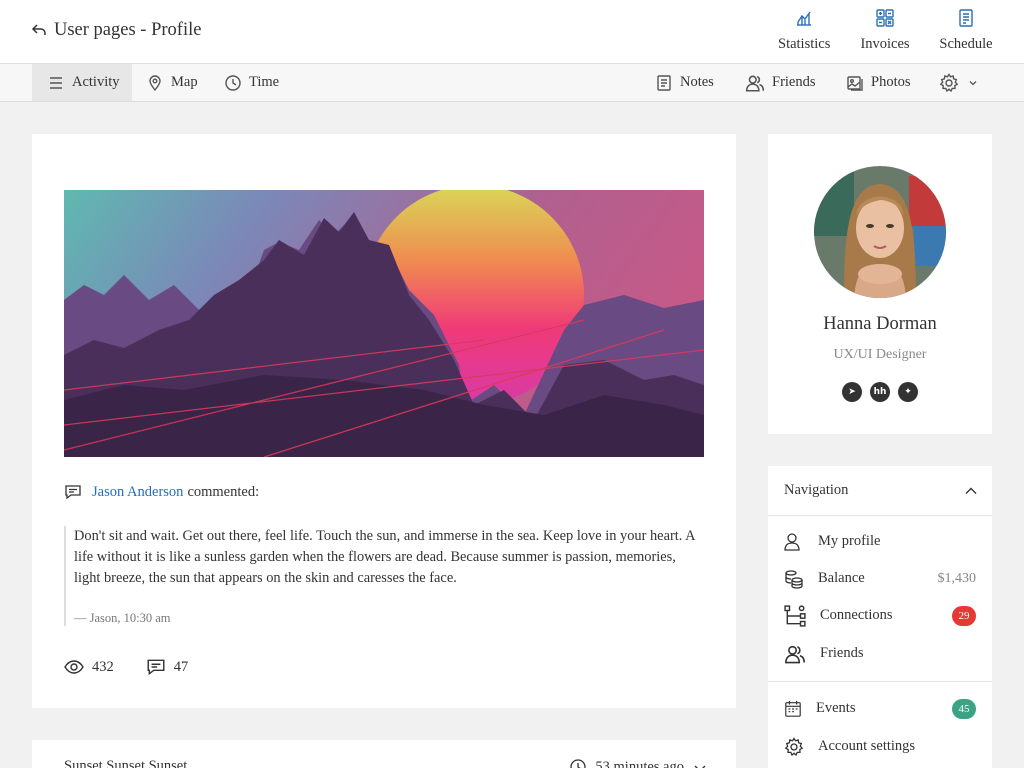 Image resolution: width=1024 pixels, height=768 pixels. Describe the element at coordinates (964, 708) in the screenshot. I see `events-badge: 45` at that location.